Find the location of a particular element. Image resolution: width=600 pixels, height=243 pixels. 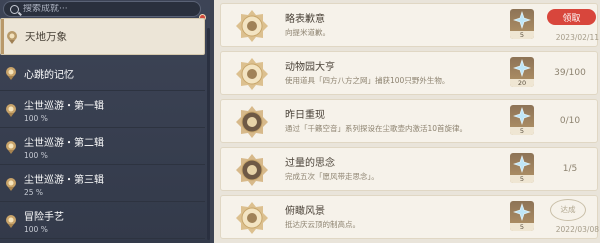

sidebar-scrollbar is located at coordinates (208, 134).